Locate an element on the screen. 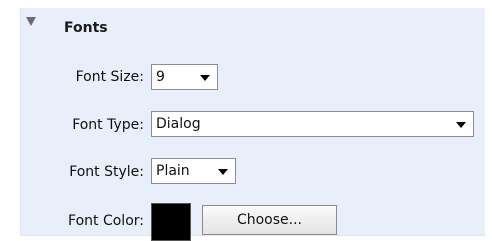 The height and width of the screenshot is (241, 492). font-style-select: Plain is located at coordinates (193, 171).